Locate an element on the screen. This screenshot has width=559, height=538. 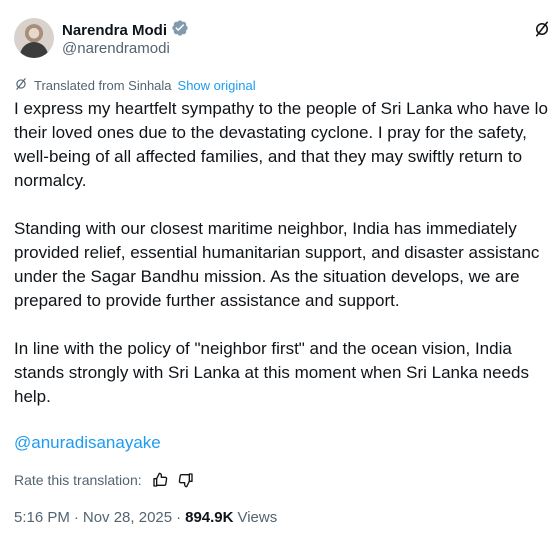
views-label: Views is located at coordinates (257, 517).